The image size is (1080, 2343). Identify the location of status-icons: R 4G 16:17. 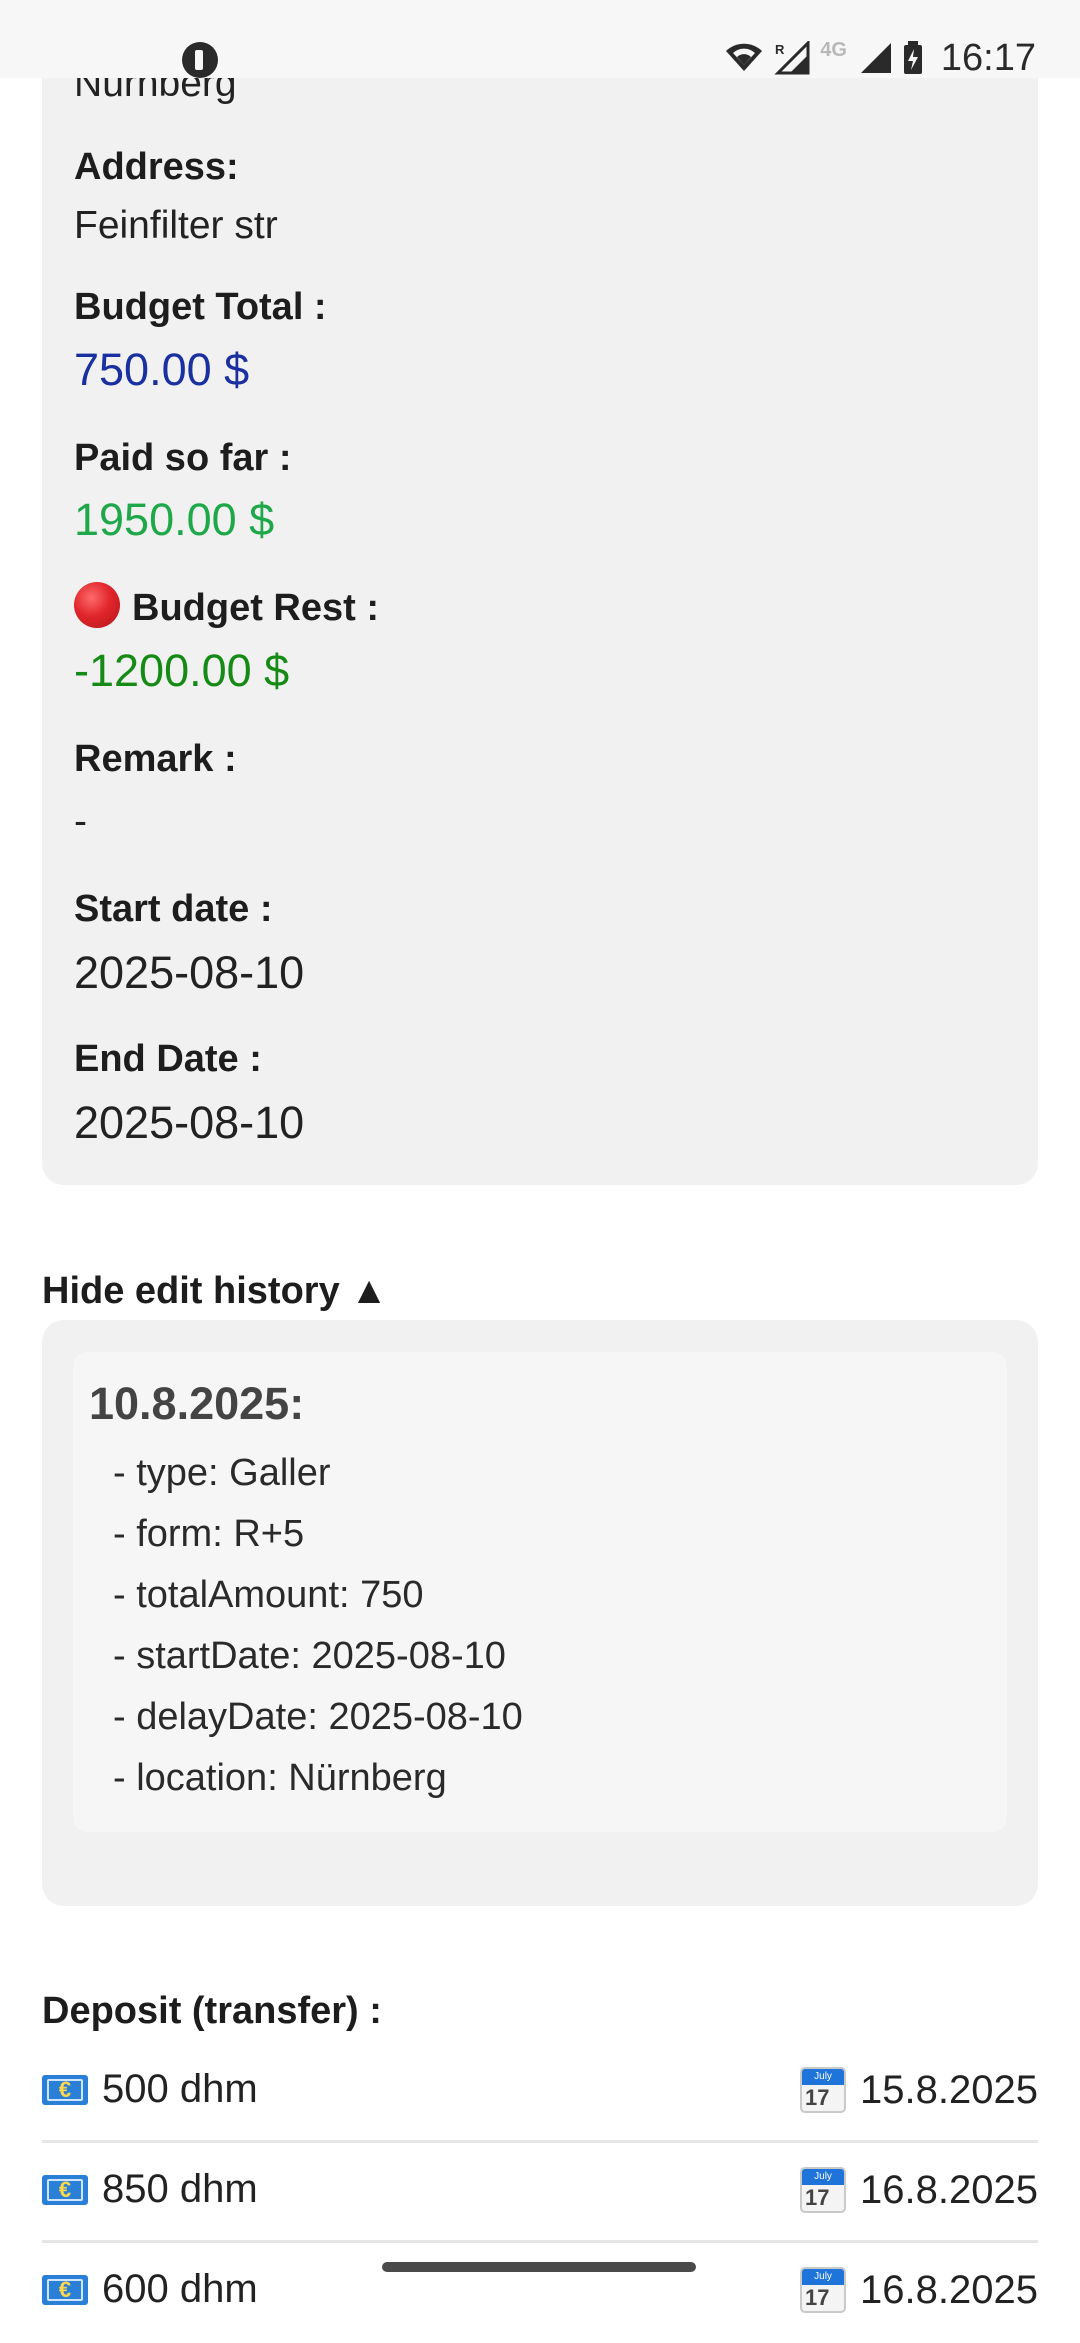
(880, 58).